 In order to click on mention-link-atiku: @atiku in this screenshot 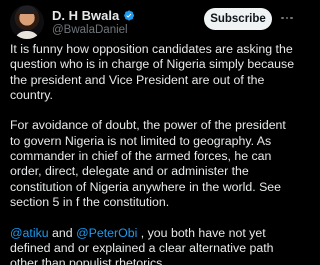, I will do `click(29, 233)`.